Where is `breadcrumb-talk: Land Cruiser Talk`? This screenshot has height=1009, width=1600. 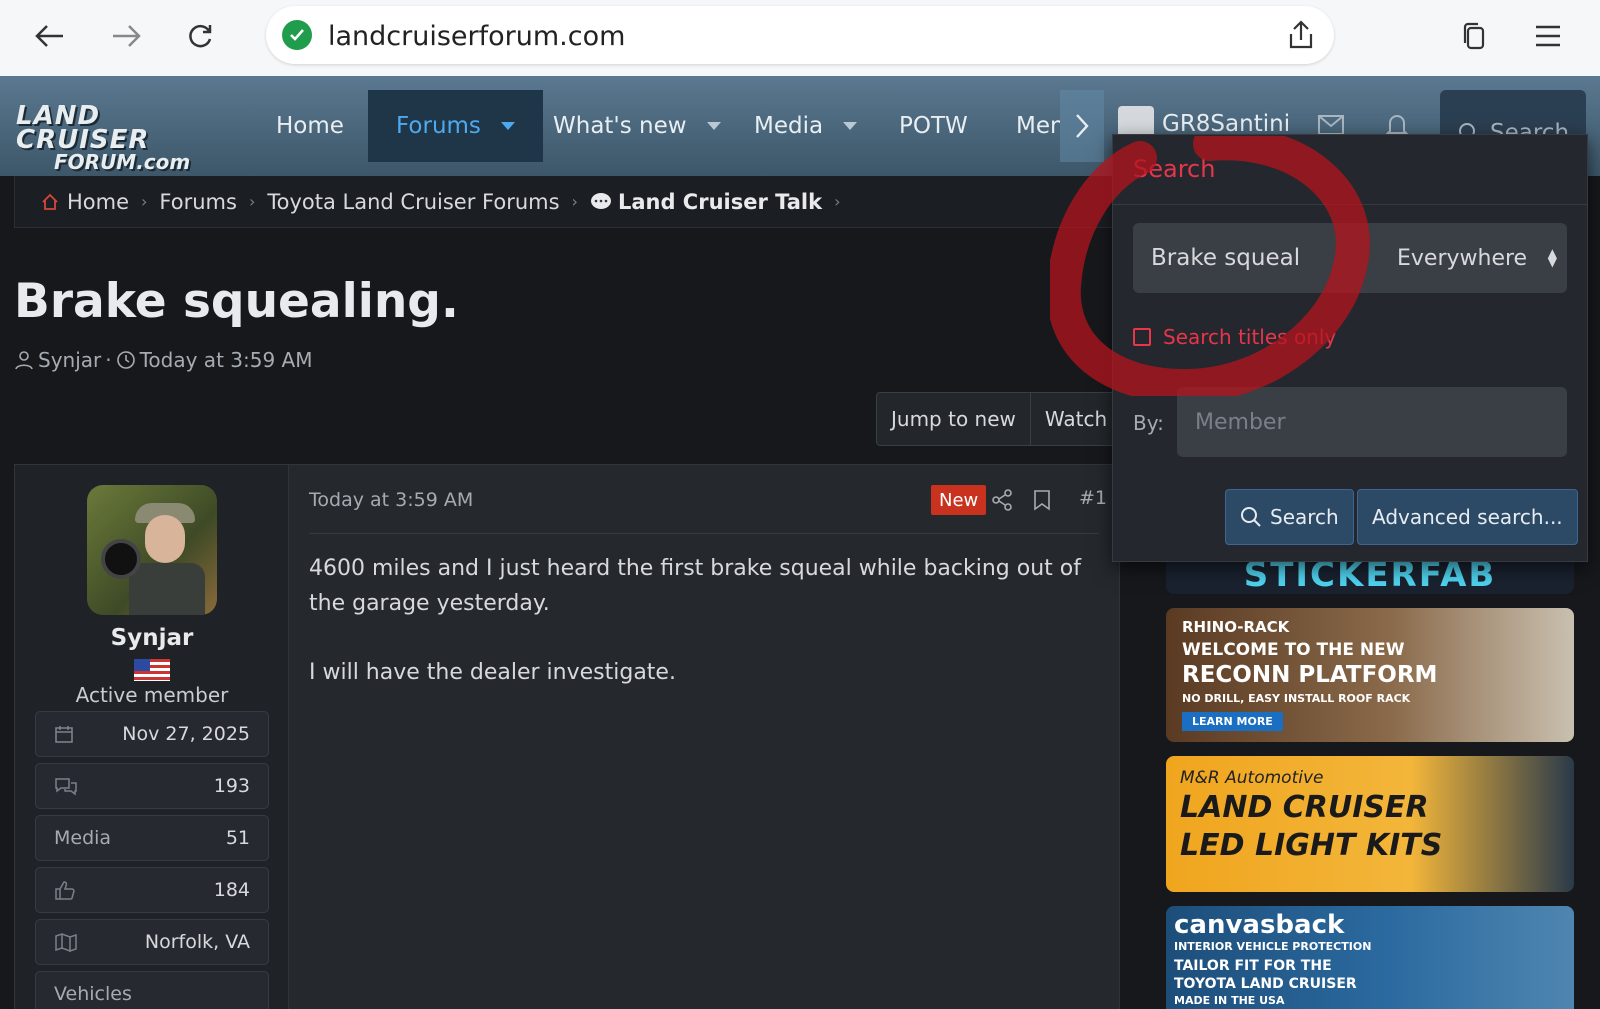 breadcrumb-talk: Land Cruiser Talk is located at coordinates (720, 202).